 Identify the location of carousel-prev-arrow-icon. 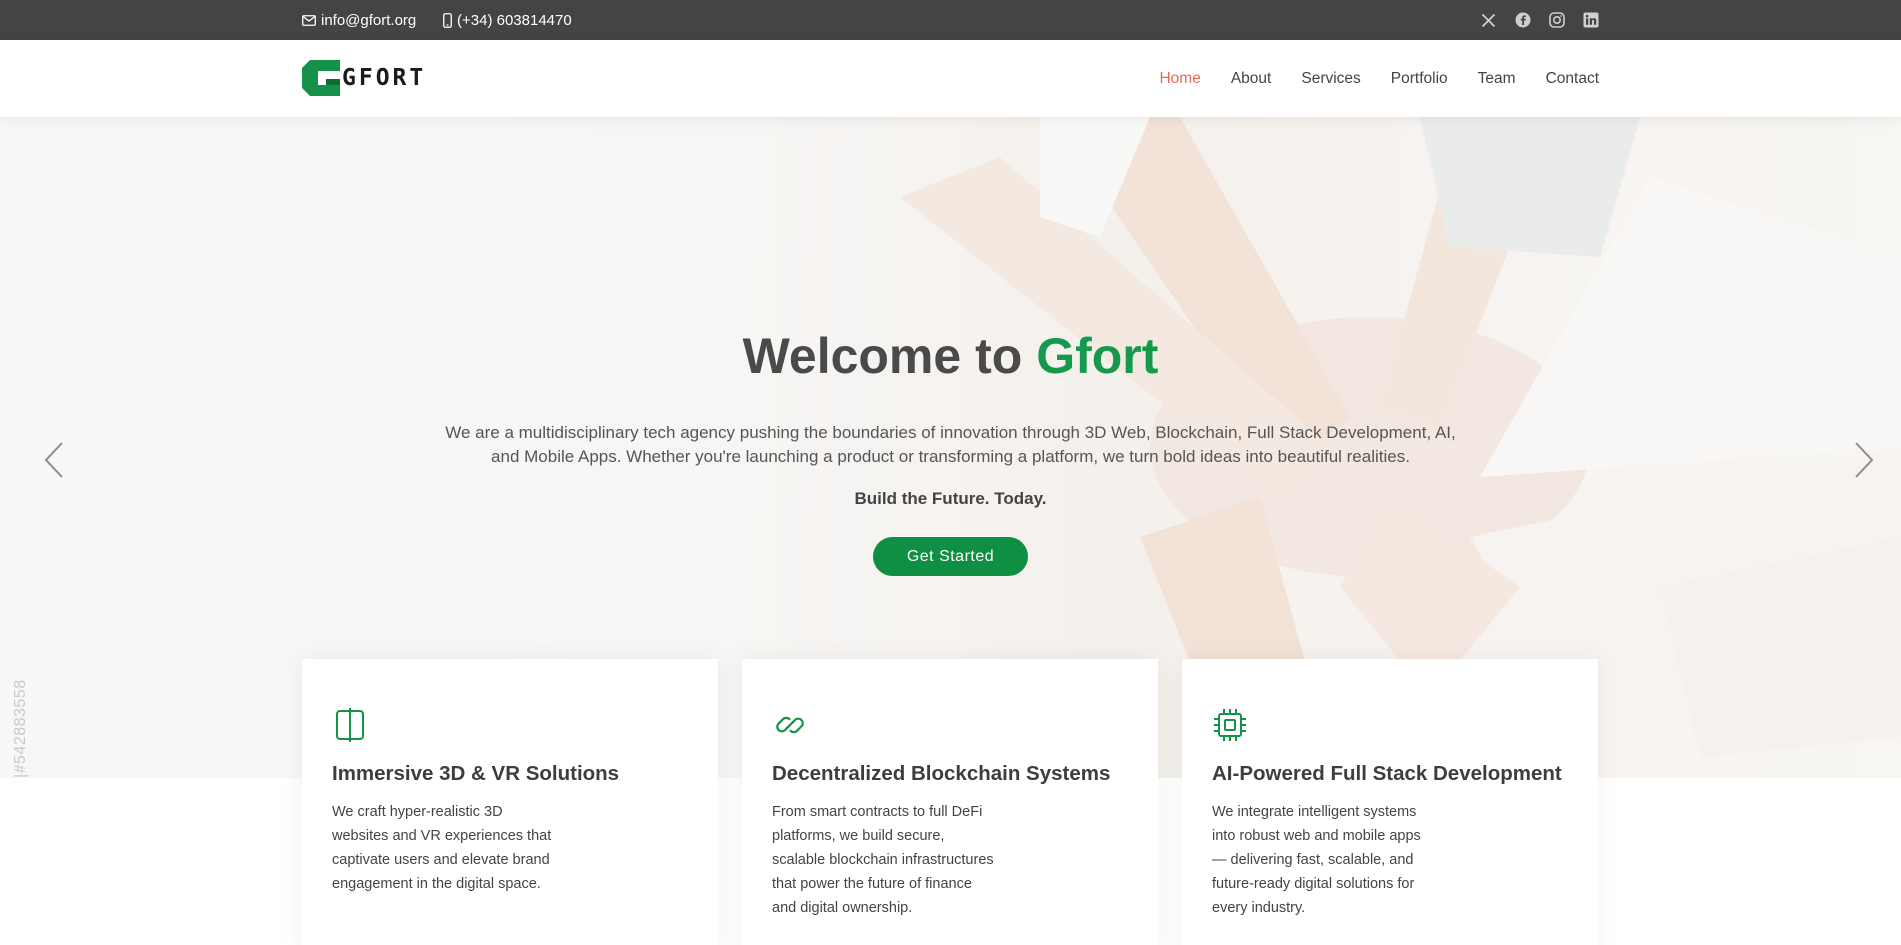
(55, 460).